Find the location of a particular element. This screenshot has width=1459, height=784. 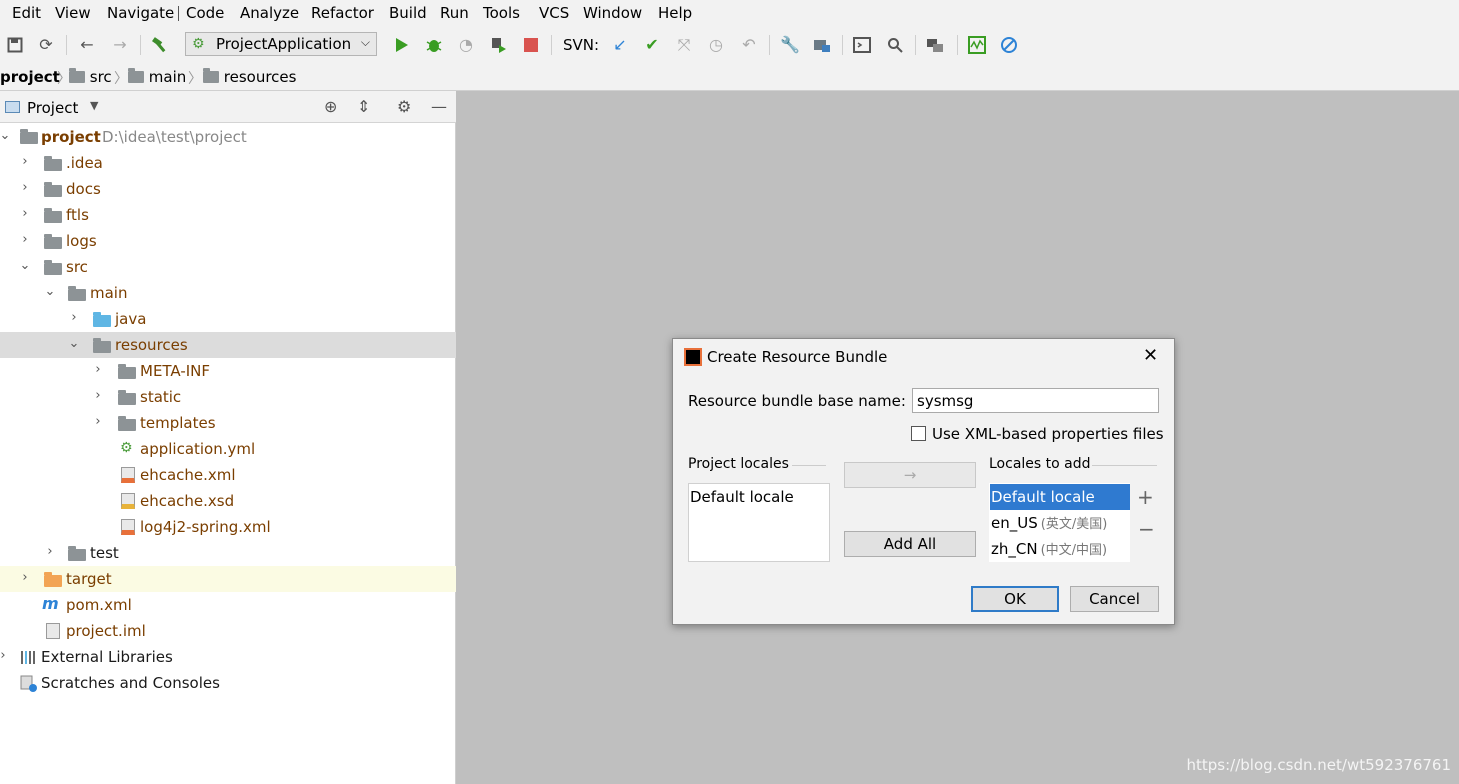

hide-panel-icon: — is located at coordinates (439, 106).